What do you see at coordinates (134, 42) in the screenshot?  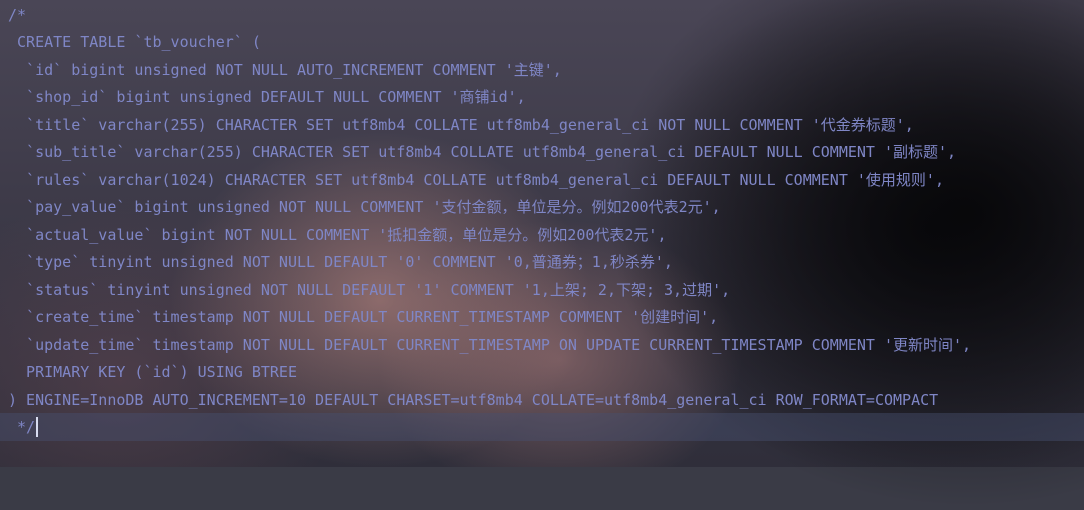 I see `code-line: CREATE TABLE `tb_voucher` (` at bounding box center [134, 42].